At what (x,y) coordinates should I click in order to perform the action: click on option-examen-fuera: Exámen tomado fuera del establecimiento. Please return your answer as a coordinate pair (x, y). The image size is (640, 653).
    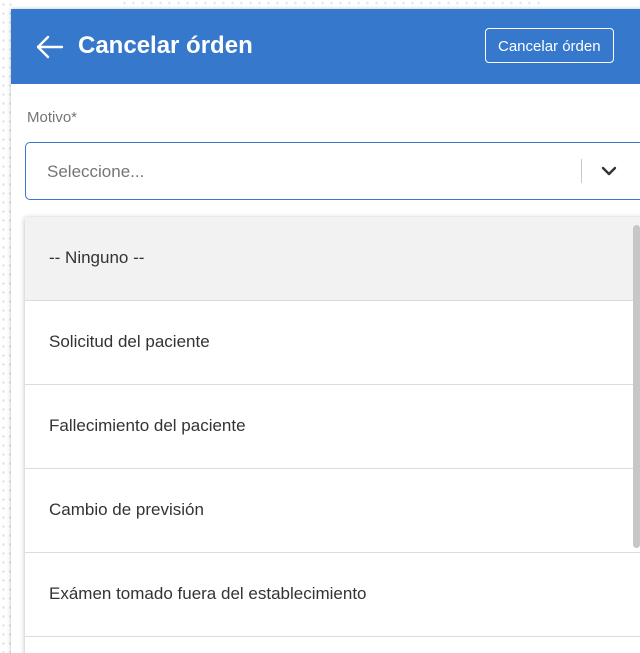
    Looking at the image, I should click on (332, 595).